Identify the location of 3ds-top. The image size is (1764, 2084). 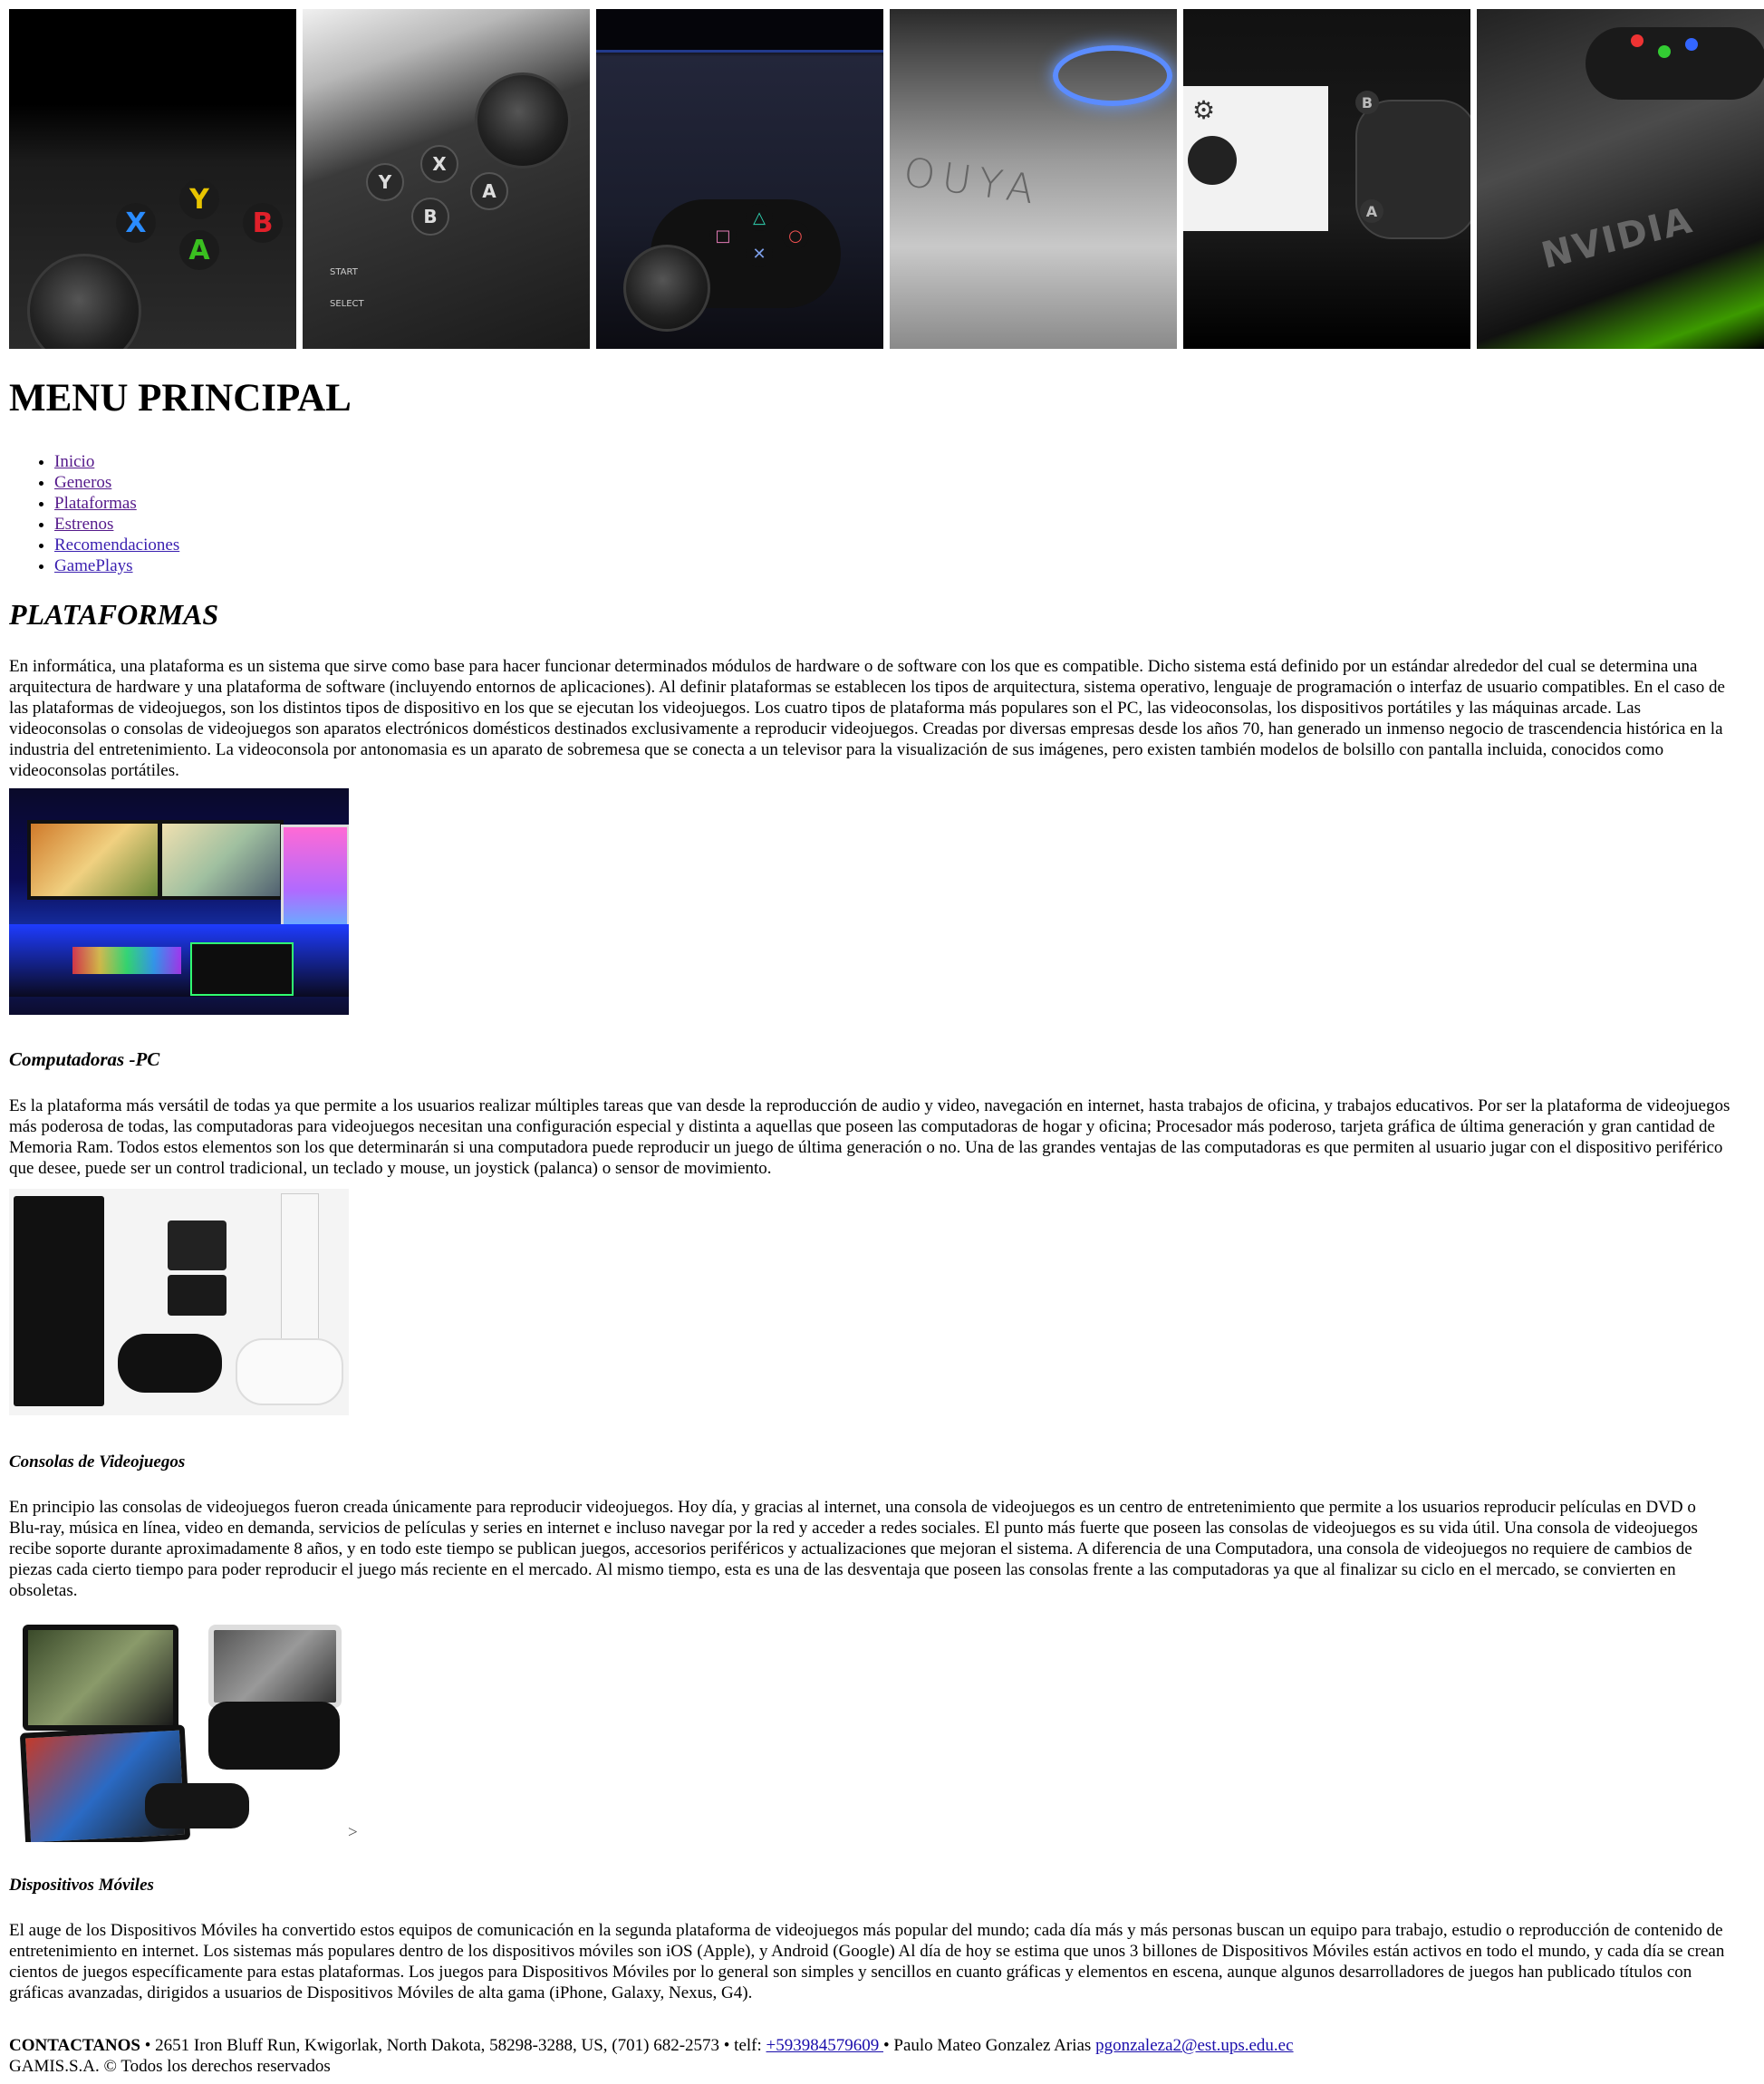
(197, 1245).